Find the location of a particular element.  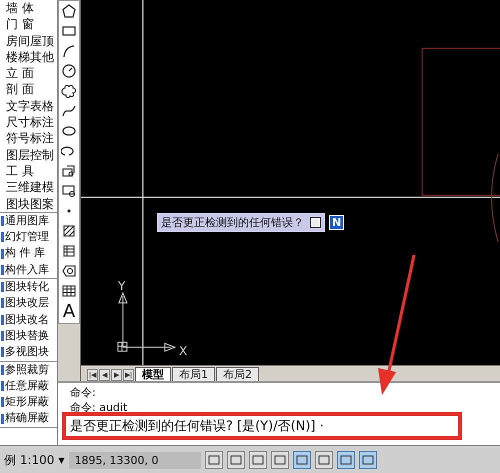

menu-item: 图块转化 is located at coordinates (28, 287).